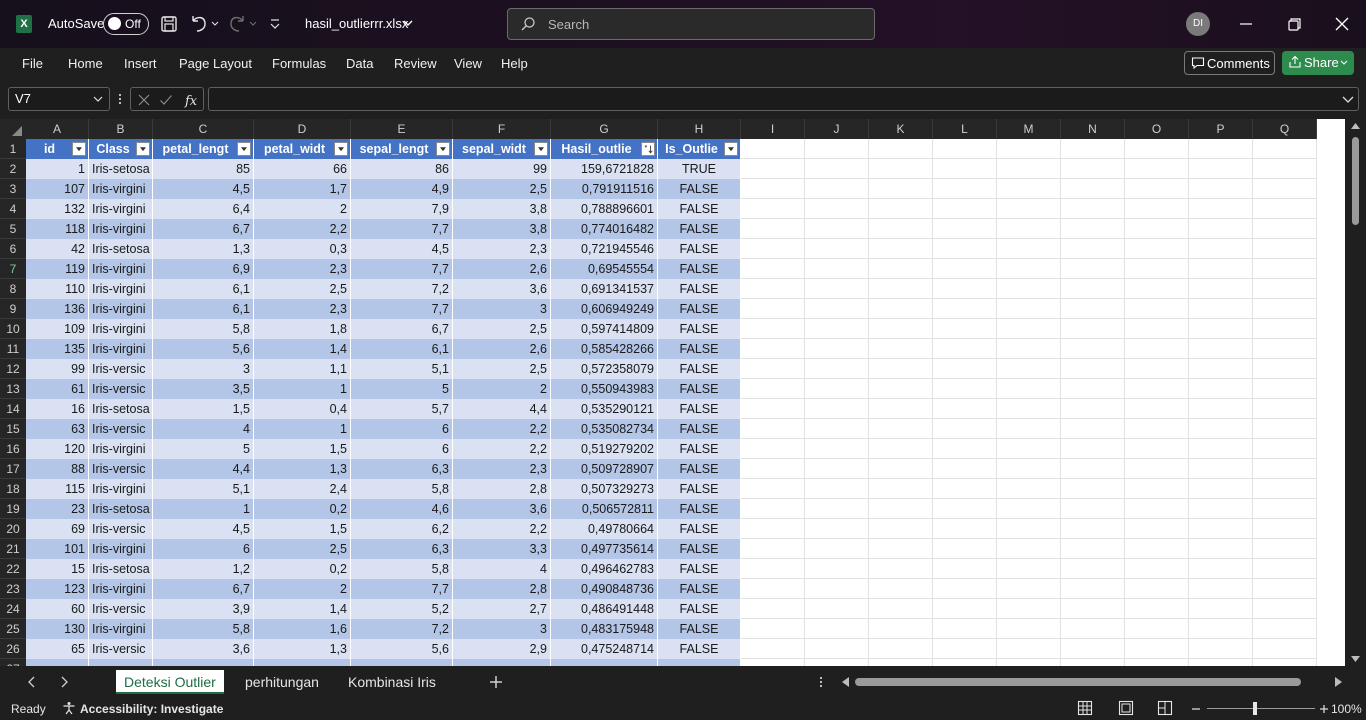  I want to click on table-cell: TRUE, so click(699, 169).